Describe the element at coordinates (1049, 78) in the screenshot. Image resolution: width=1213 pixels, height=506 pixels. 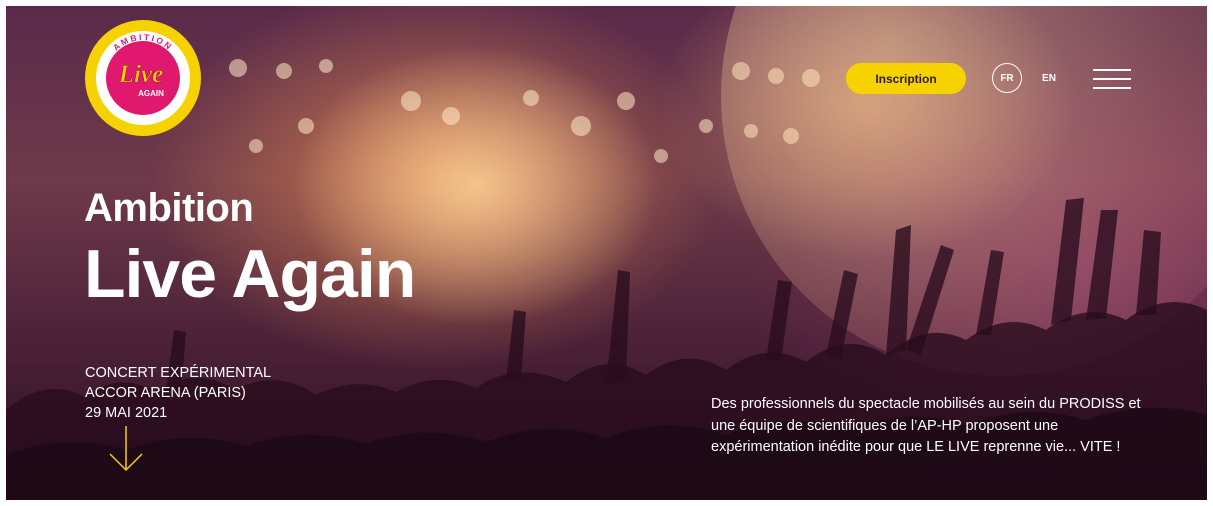
I see `lang-en-button: EN` at that location.